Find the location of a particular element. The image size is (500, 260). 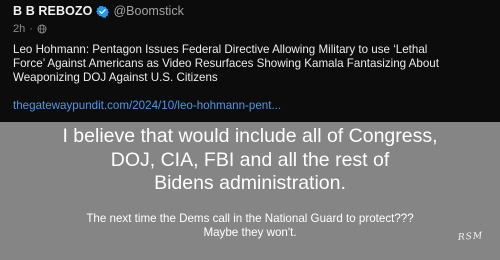

globe-icon is located at coordinates (42, 29).